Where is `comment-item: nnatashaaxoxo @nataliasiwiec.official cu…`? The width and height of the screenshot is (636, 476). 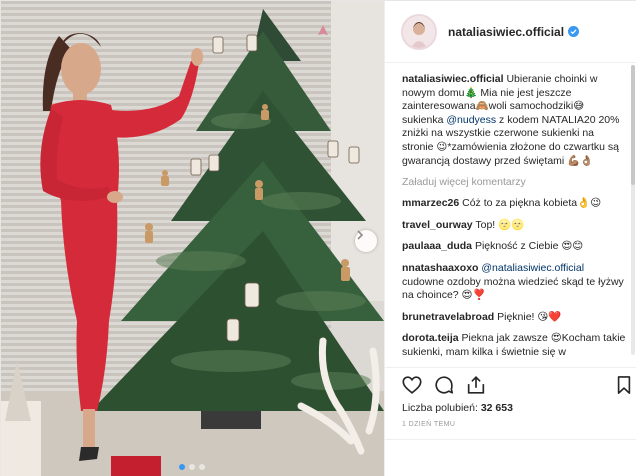
comment-item: nnatashaaxoxo @nataliasiwiec.official cu… is located at coordinates (514, 282).